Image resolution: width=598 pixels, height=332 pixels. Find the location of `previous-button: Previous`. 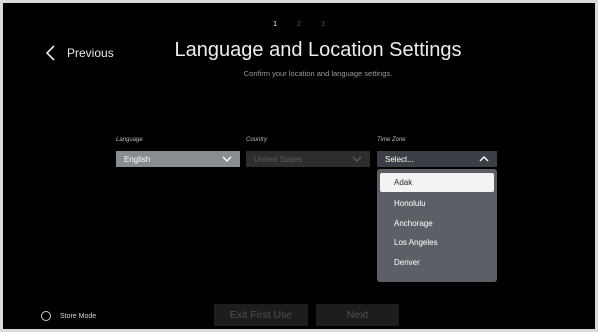

previous-button: Previous is located at coordinates (78, 53).